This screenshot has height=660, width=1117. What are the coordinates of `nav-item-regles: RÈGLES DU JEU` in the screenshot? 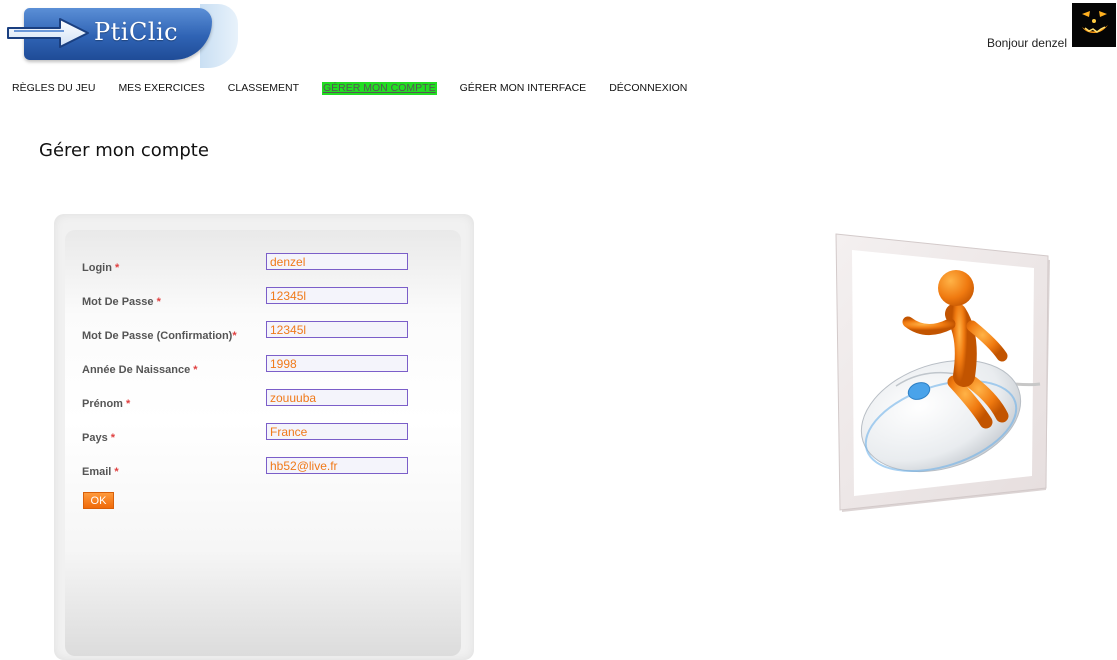 It's located at (53, 88).